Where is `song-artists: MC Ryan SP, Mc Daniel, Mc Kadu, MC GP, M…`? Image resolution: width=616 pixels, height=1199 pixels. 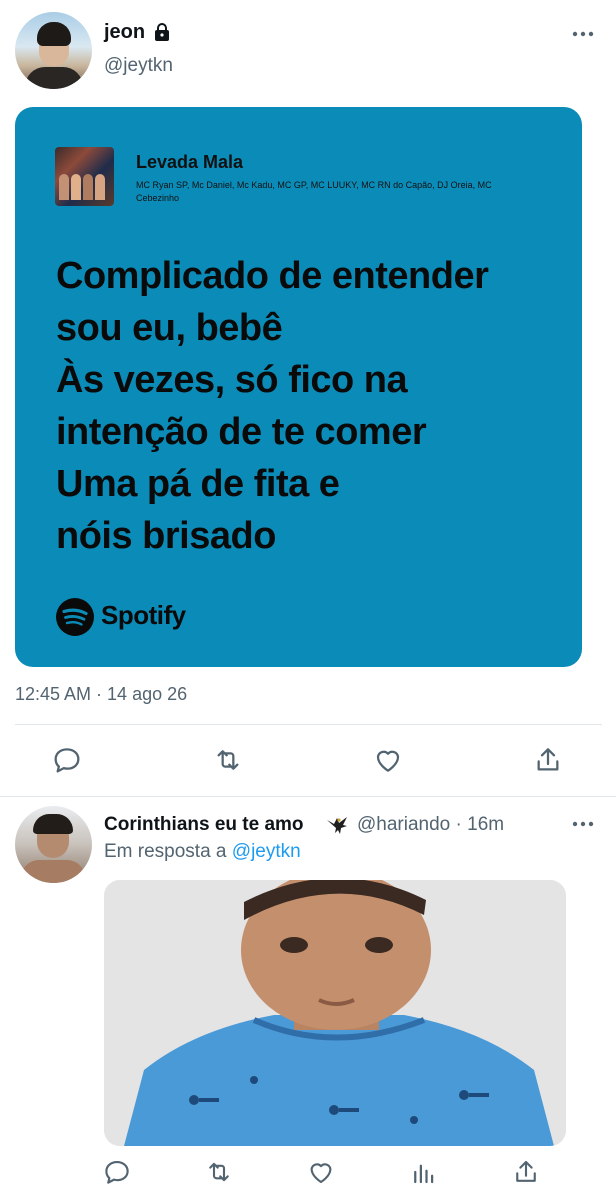 song-artists: MC Ryan SP, Mc Daniel, Mc Kadu, MC GP, M… is located at coordinates (314, 191).